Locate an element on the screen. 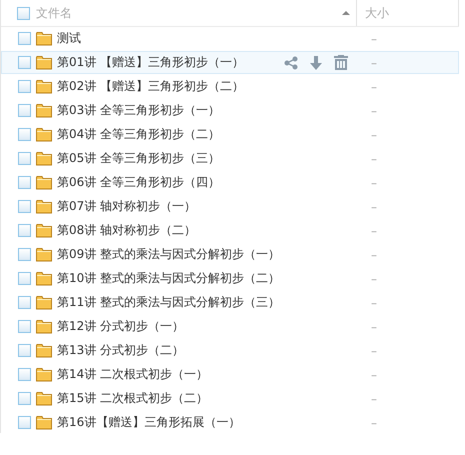 This screenshot has height=455, width=465. file-name: 第12讲 分式初步（一） is located at coordinates (207, 326).